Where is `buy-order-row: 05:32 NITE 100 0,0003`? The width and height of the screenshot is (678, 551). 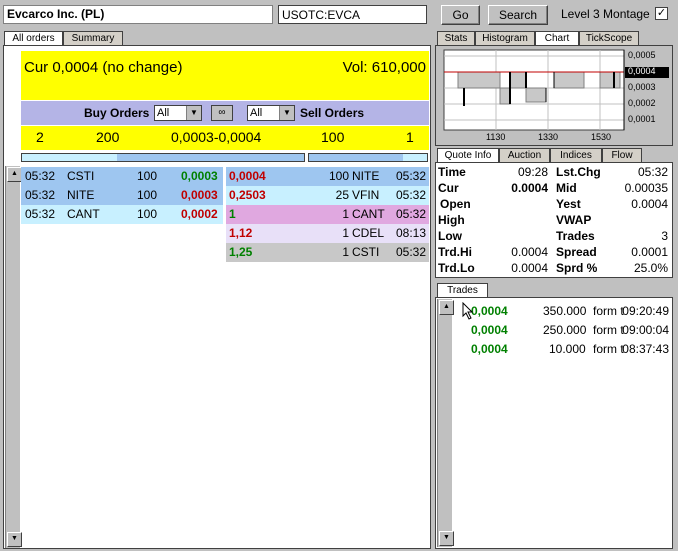
buy-order-row: 05:32 NITE 100 0,0003 is located at coordinates (122, 195).